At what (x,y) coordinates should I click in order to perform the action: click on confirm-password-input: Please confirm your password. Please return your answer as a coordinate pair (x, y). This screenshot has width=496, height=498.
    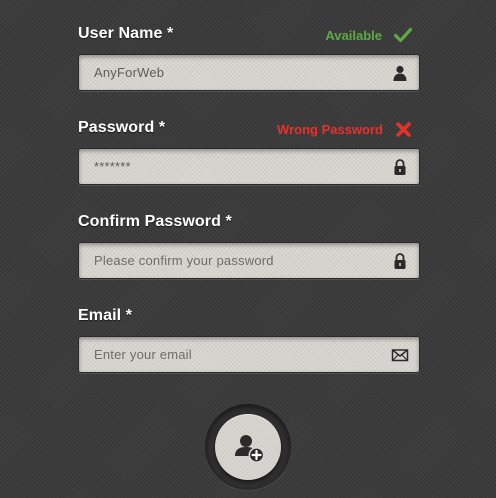
    Looking at the image, I should click on (249, 260).